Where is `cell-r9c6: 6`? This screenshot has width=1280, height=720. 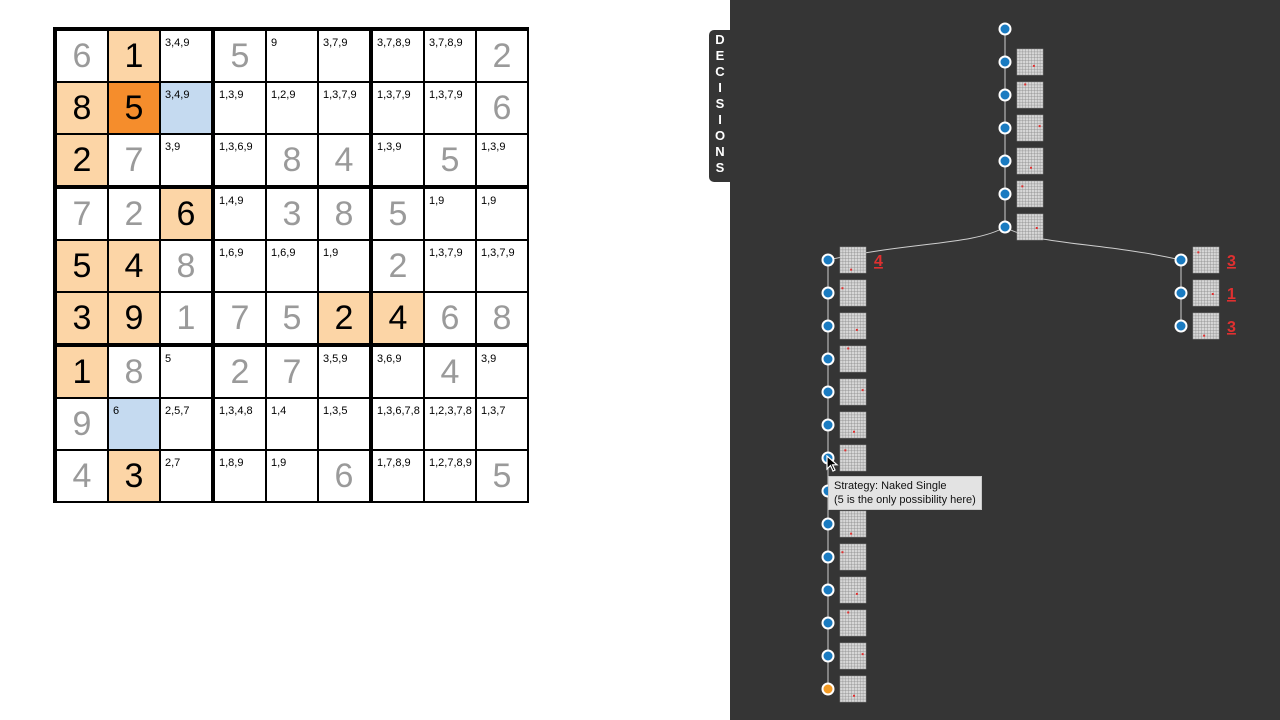 cell-r9c6: 6 is located at coordinates (344, 476).